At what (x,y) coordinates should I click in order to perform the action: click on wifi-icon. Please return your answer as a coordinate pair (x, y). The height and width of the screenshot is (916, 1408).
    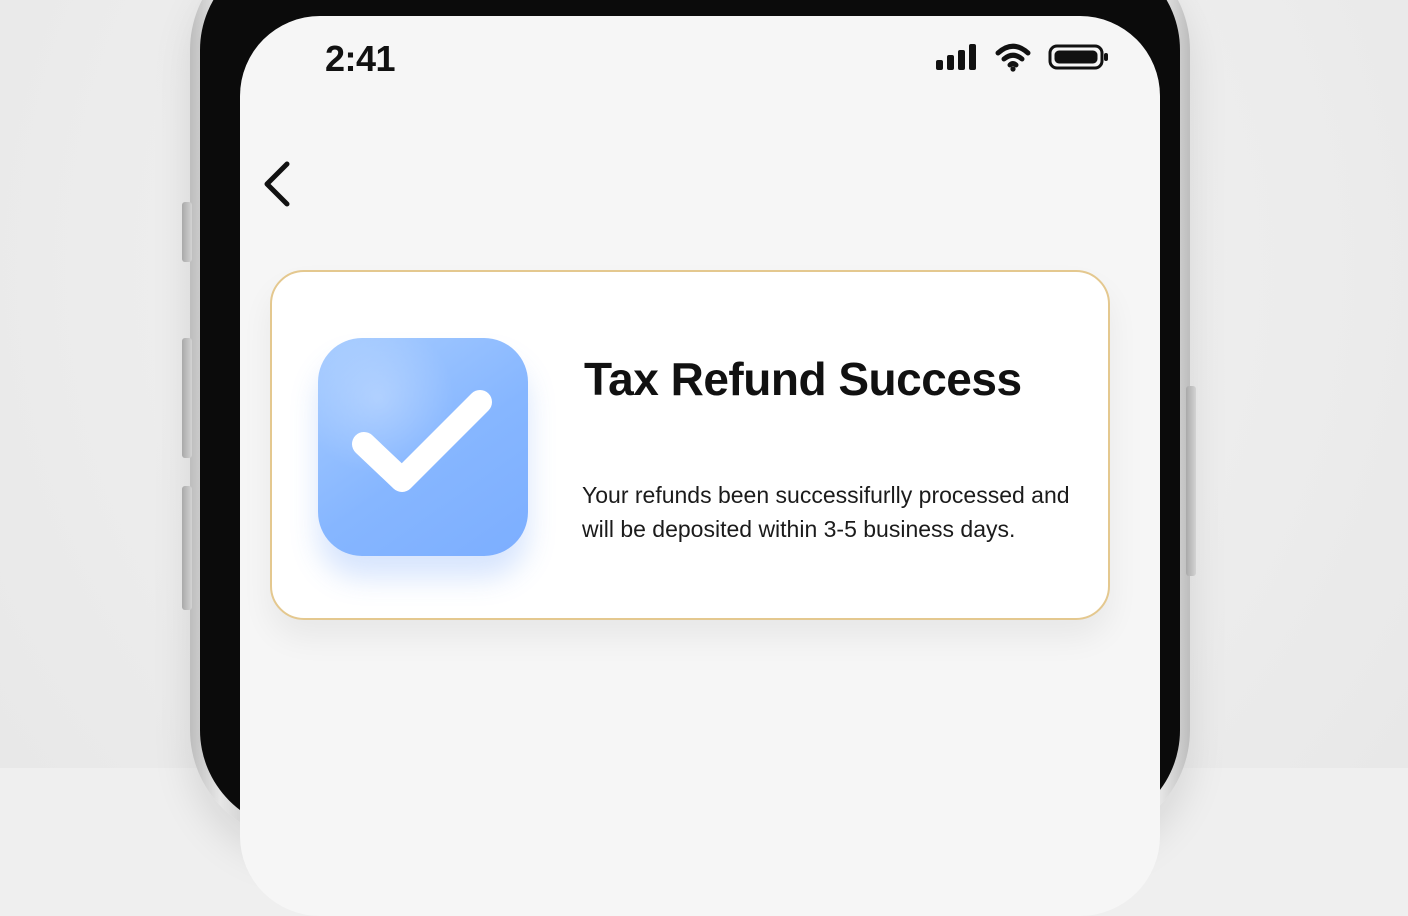
    Looking at the image, I should click on (1013, 59).